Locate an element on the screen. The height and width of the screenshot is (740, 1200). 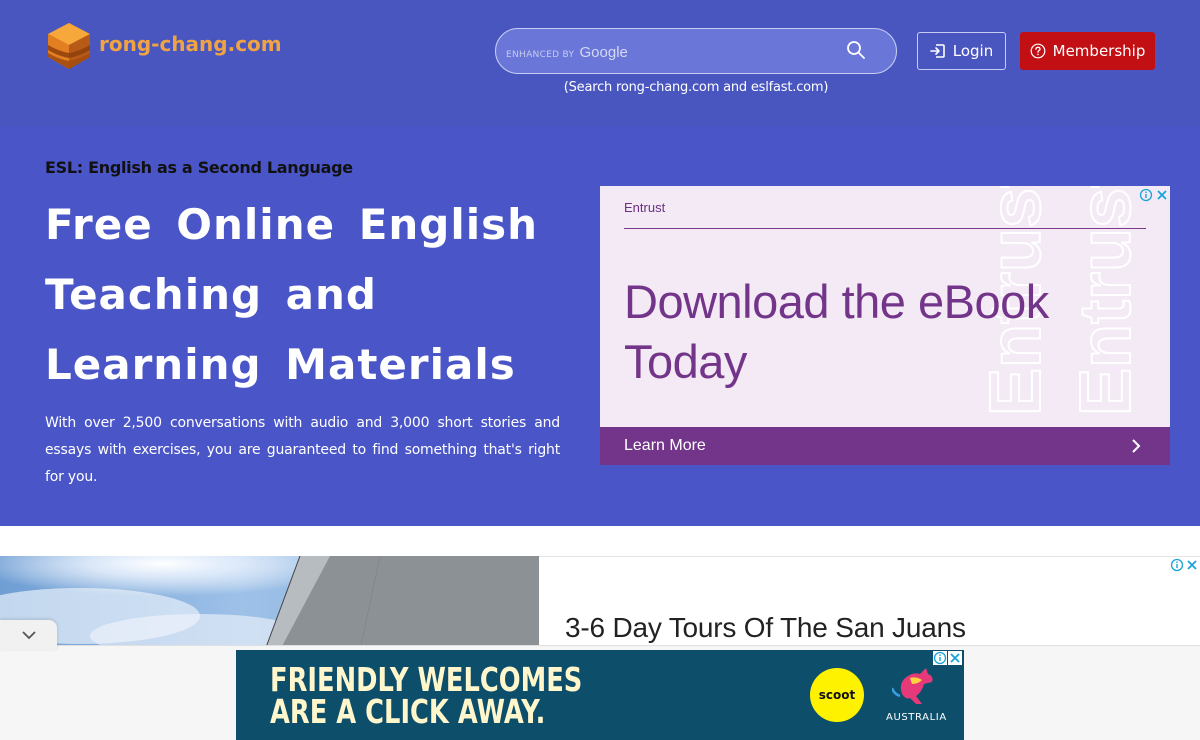
membership-button: Membership is located at coordinates (1087, 51).